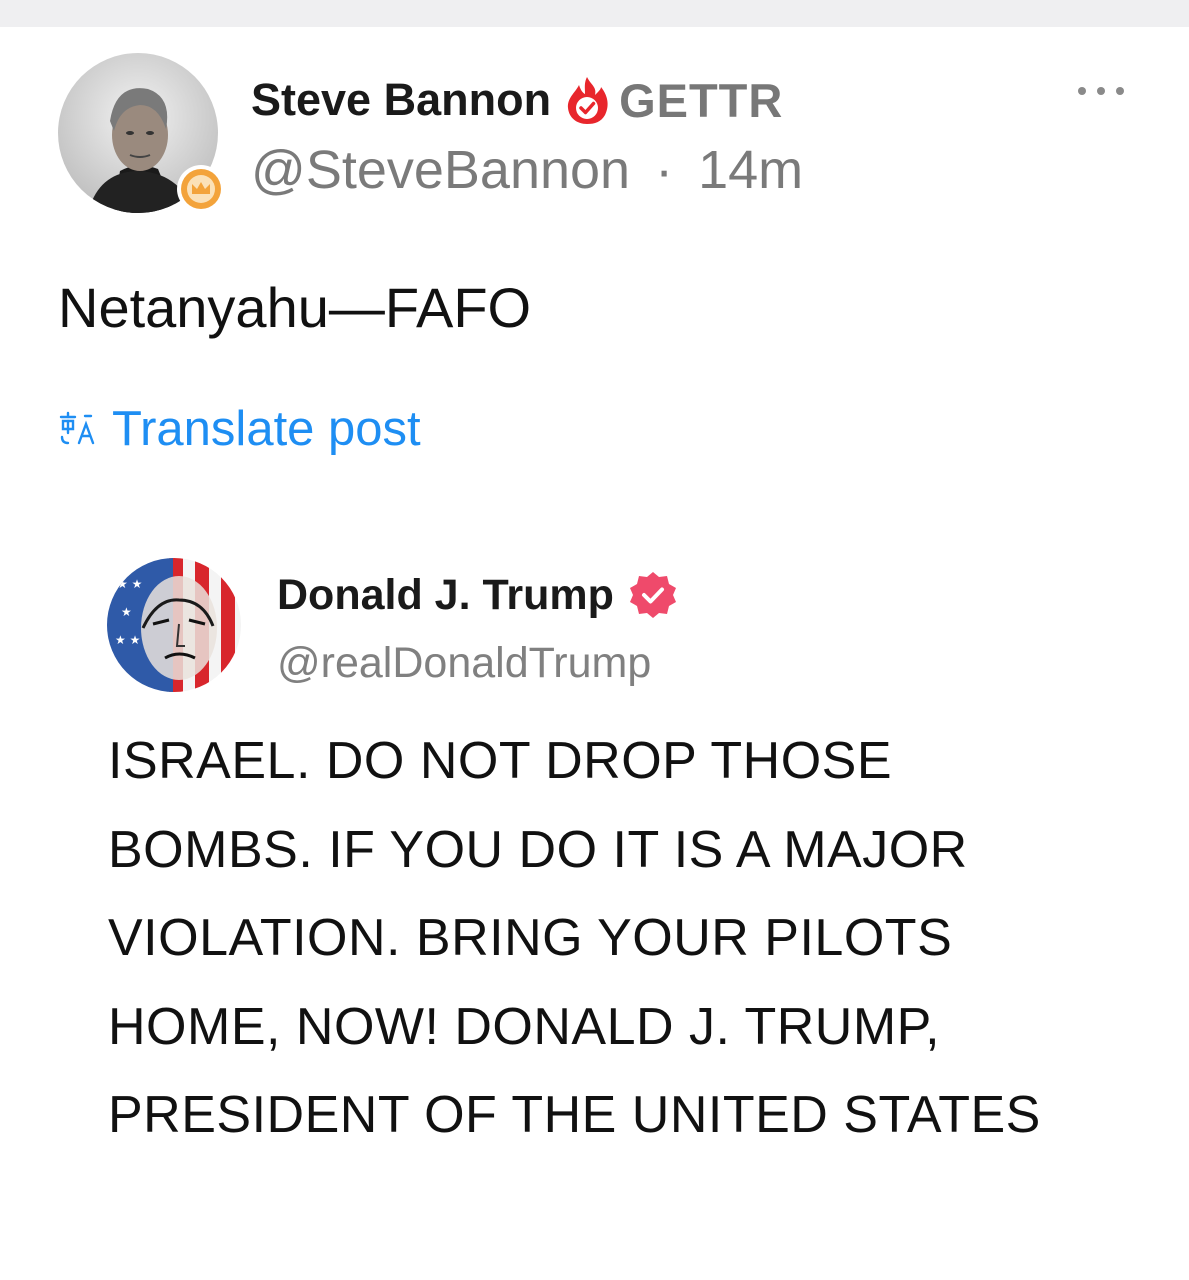 Image resolution: width=1189 pixels, height=1280 pixels. Describe the element at coordinates (440, 170) in the screenshot. I see `author-handle: @SteveBannon` at that location.